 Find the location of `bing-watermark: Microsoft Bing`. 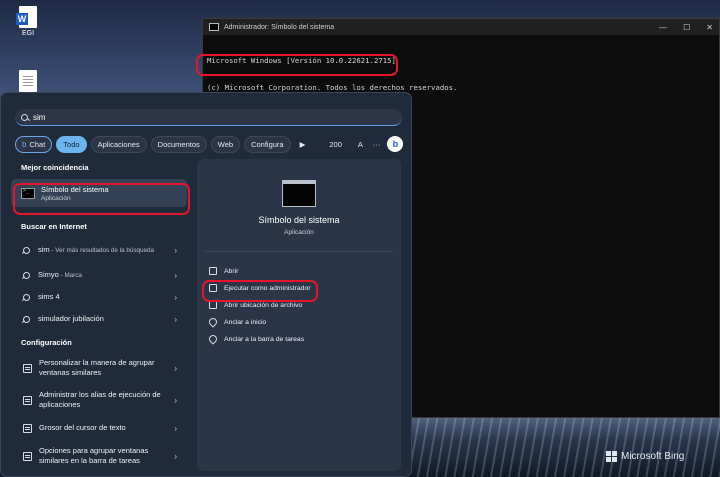

bing-watermark: Microsoft Bing is located at coordinates (645, 456).